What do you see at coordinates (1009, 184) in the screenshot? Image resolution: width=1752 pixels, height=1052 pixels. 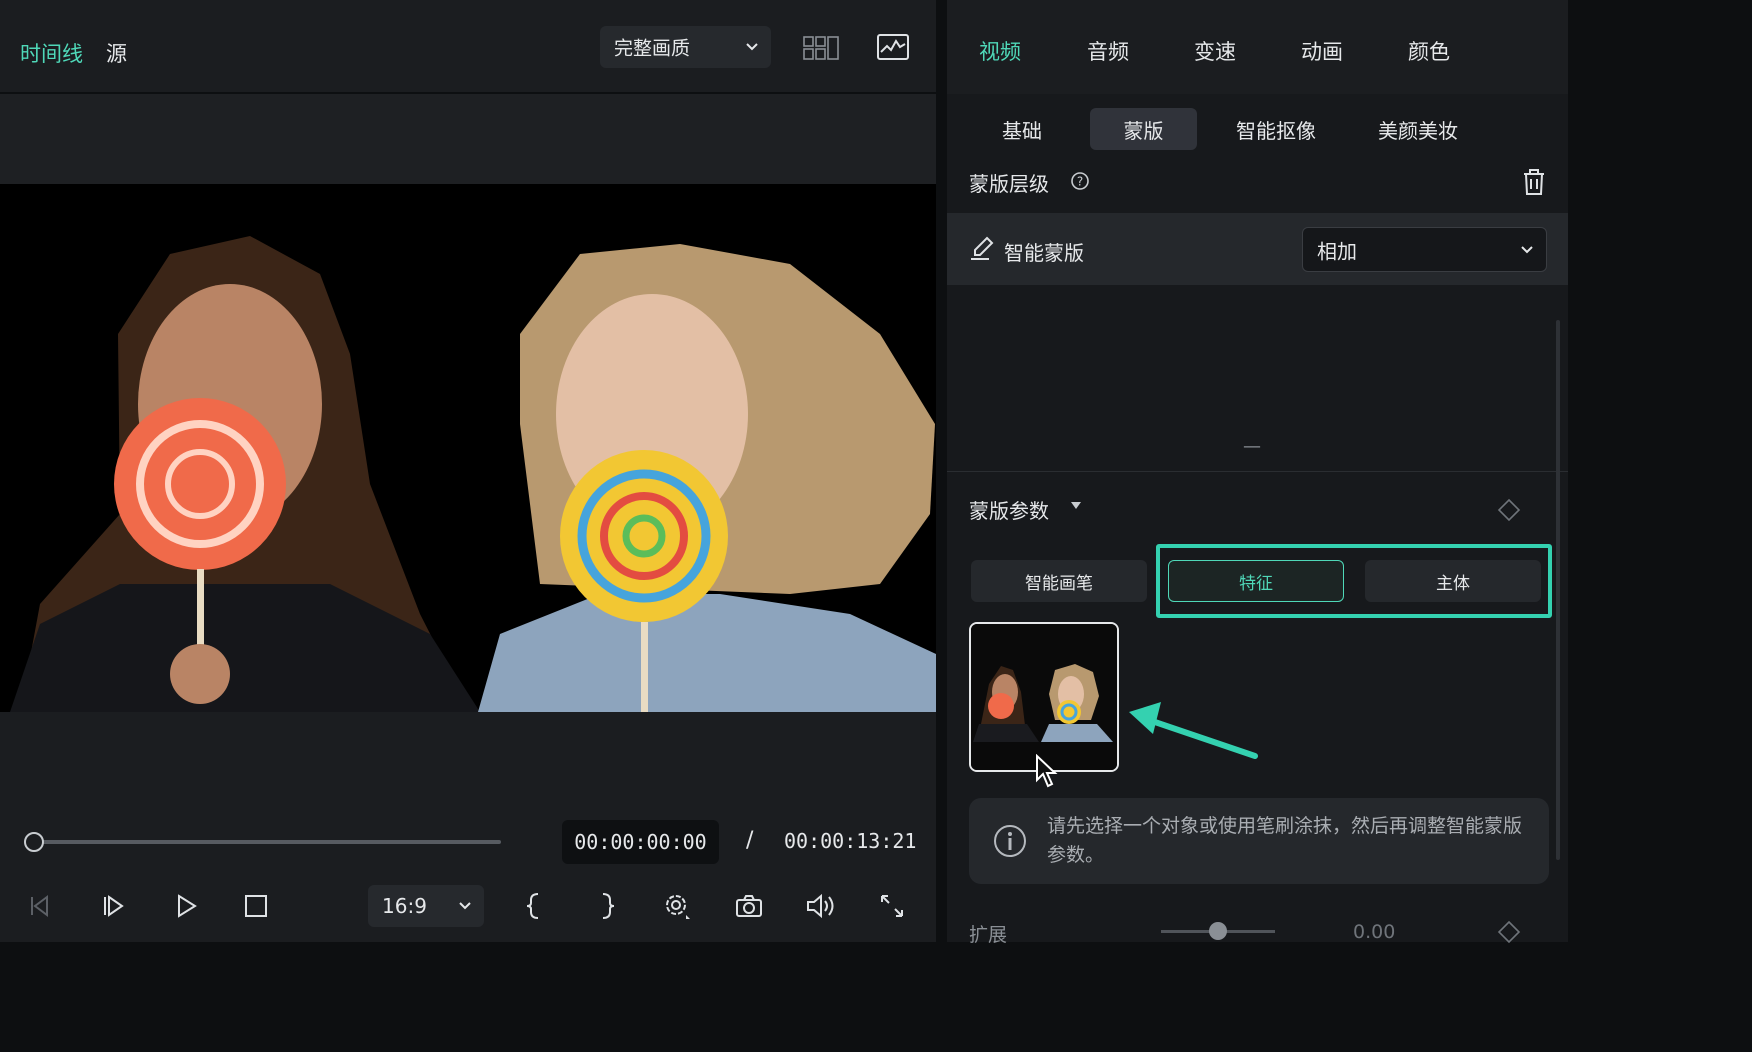 I see `mask-layer-title: 蒙版层级` at bounding box center [1009, 184].